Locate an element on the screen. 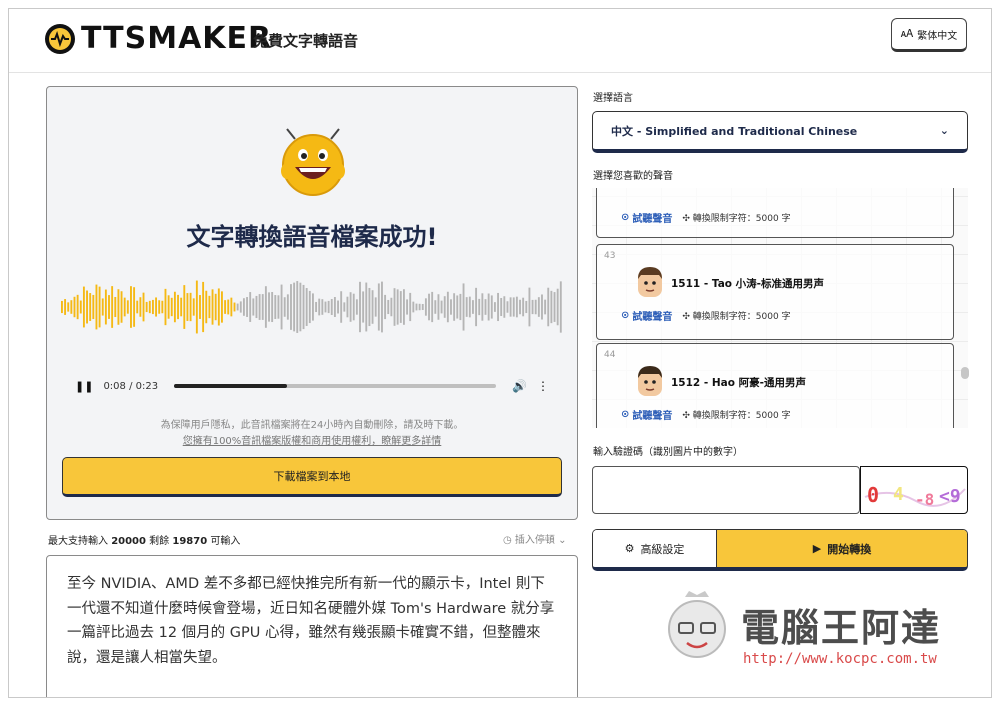  svg-text: 0 is located at coordinates (873, 495).